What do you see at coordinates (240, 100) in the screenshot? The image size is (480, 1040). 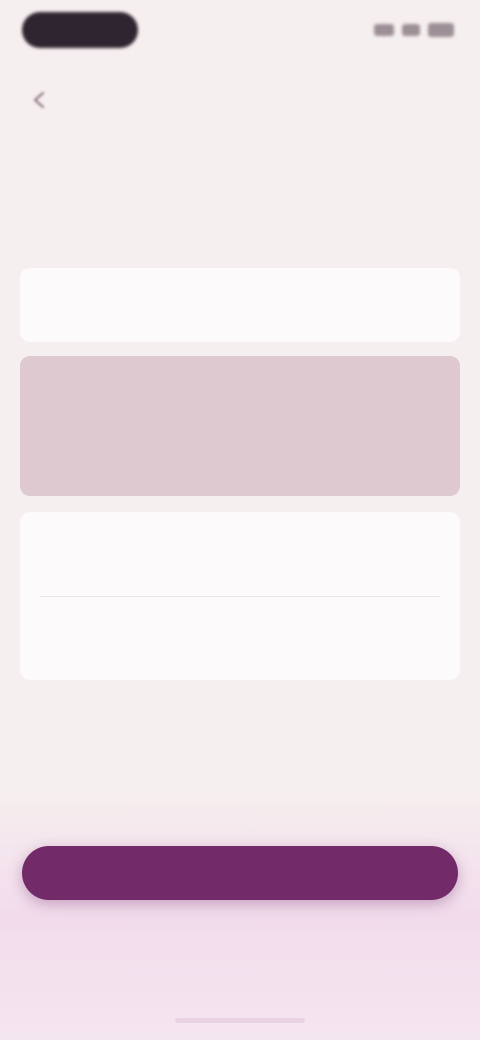 I see `header` at bounding box center [240, 100].